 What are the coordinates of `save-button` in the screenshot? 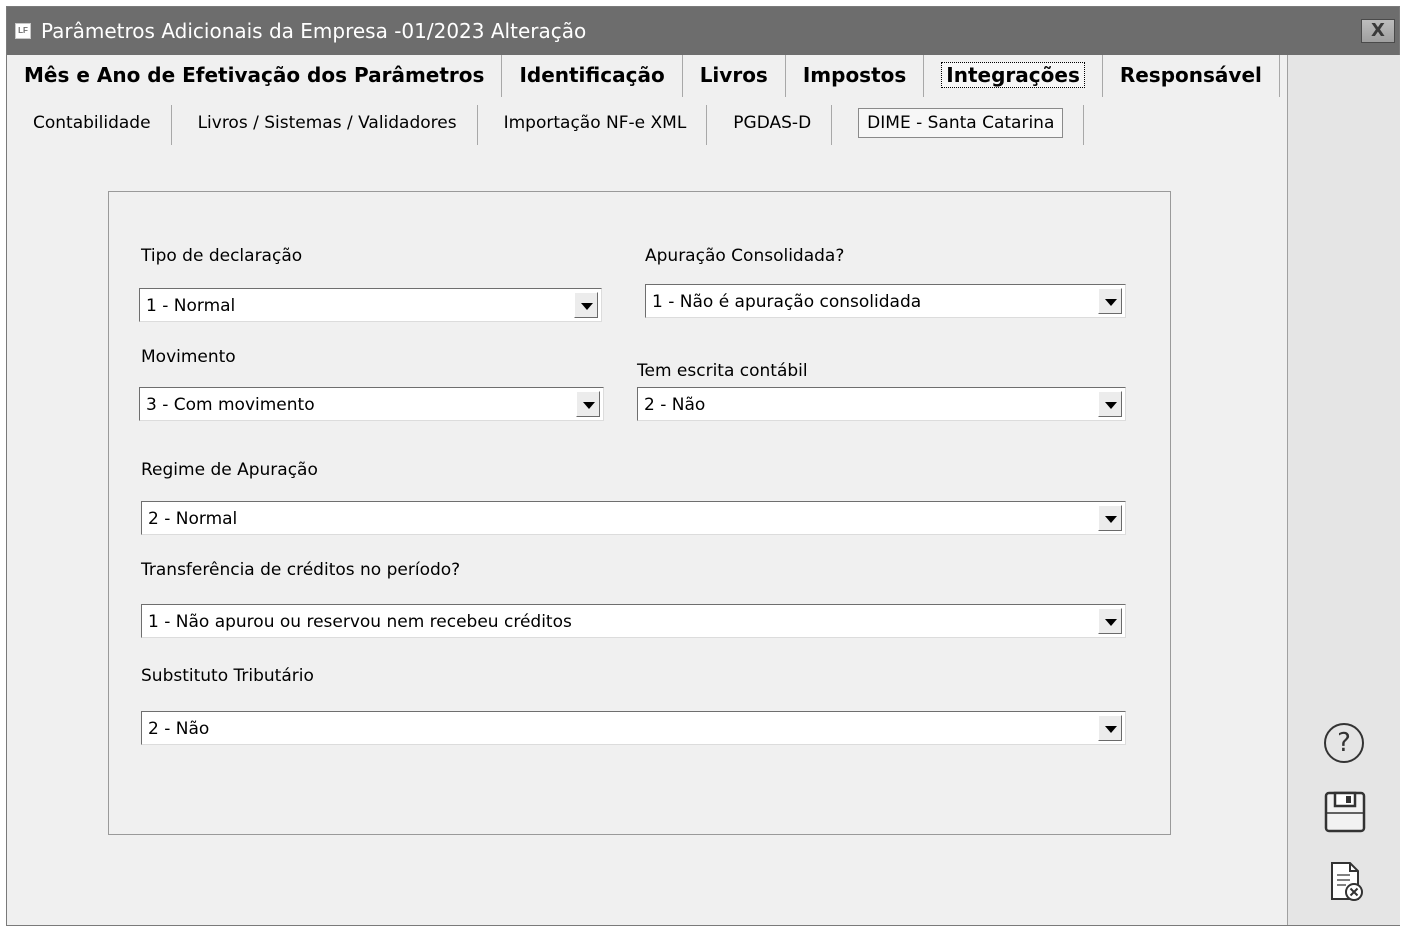 It's located at (1345, 812).